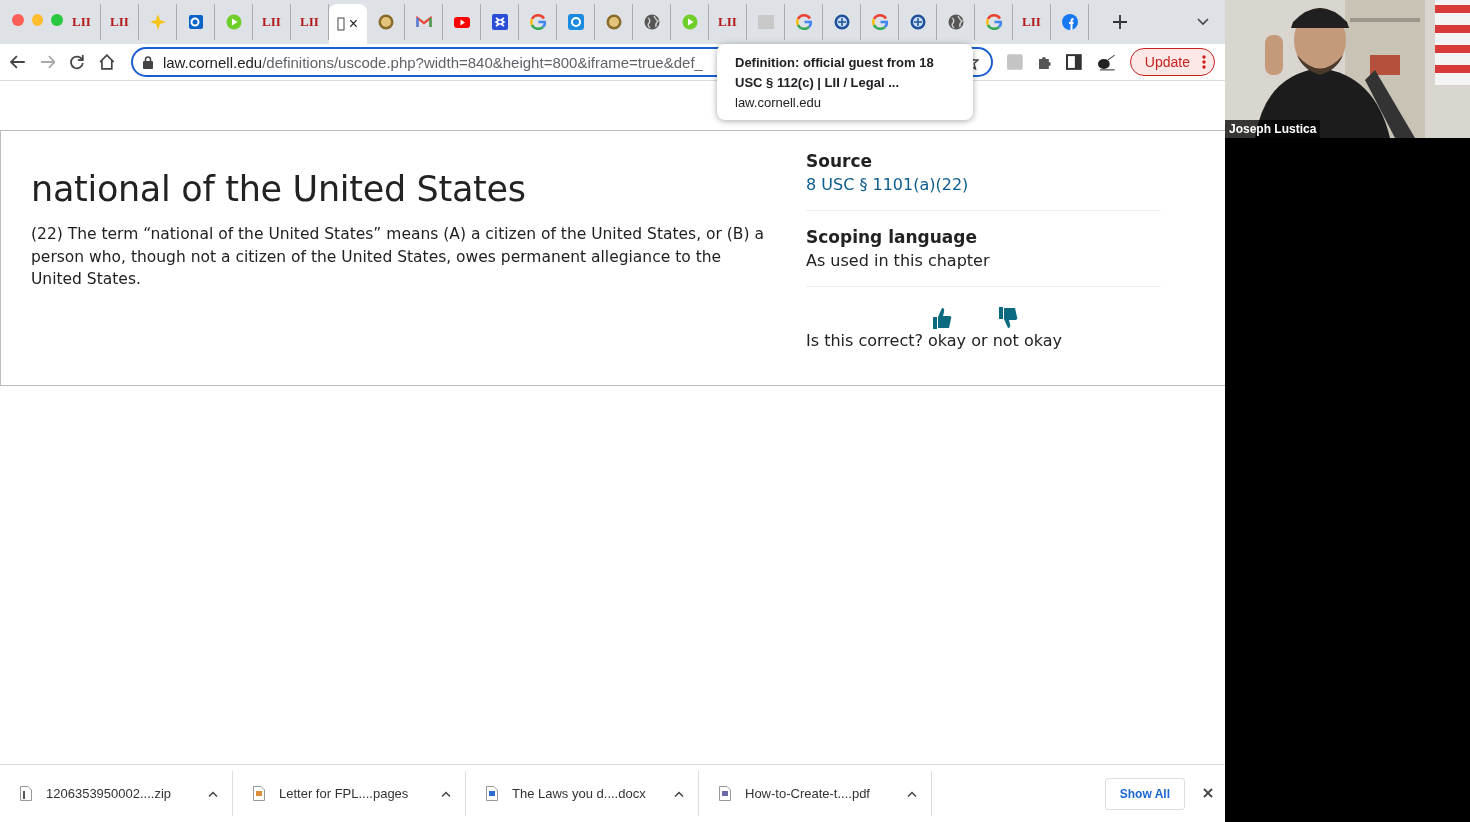 The width and height of the screenshot is (1470, 822). I want to click on browser-tab: ×, so click(348, 24).